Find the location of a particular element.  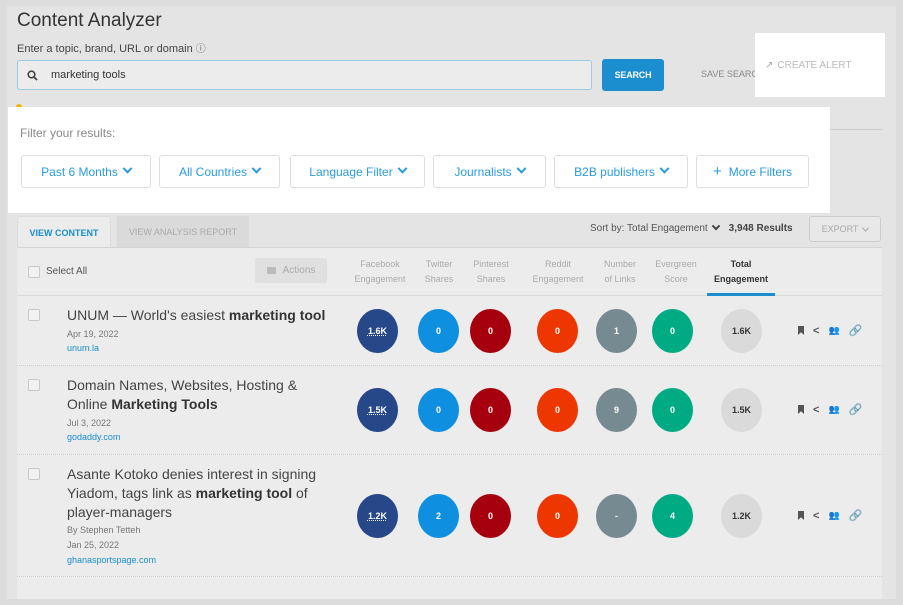

row-date: Jan 25, 2022 is located at coordinates (93, 545).